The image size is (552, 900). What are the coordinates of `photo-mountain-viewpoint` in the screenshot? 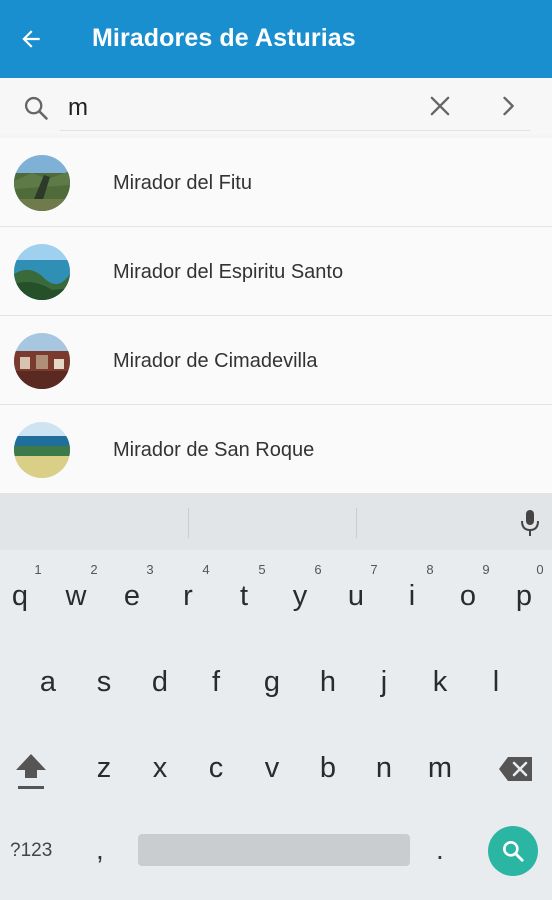 It's located at (42, 183).